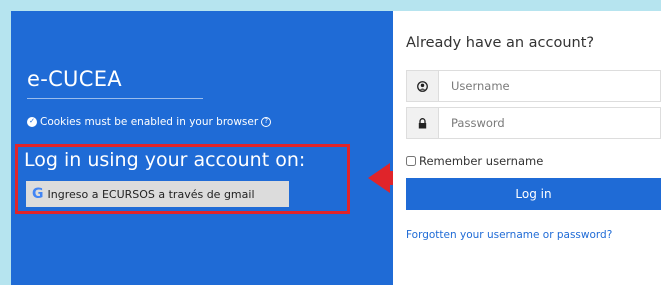 The width and height of the screenshot is (661, 285). I want to click on password-input, so click(549, 123).